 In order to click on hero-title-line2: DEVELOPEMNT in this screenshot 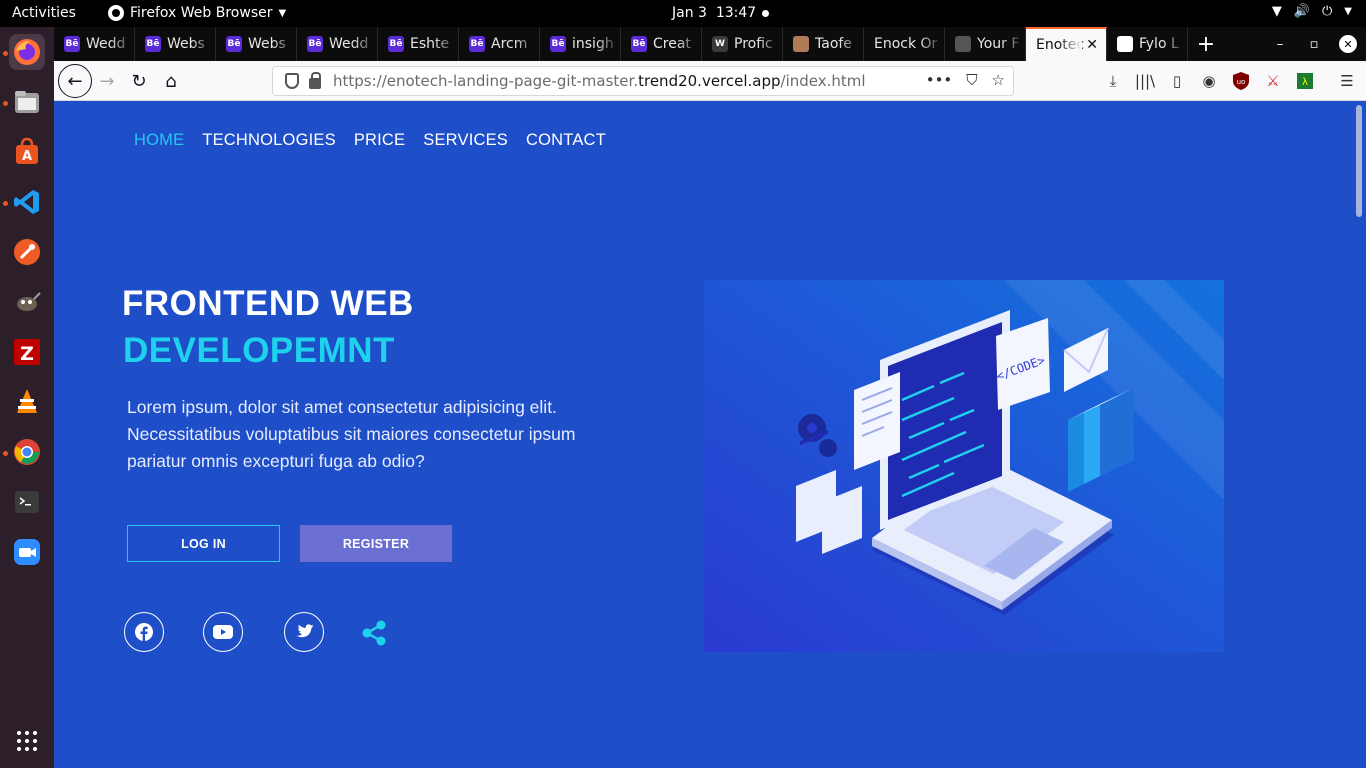, I will do `click(259, 350)`.